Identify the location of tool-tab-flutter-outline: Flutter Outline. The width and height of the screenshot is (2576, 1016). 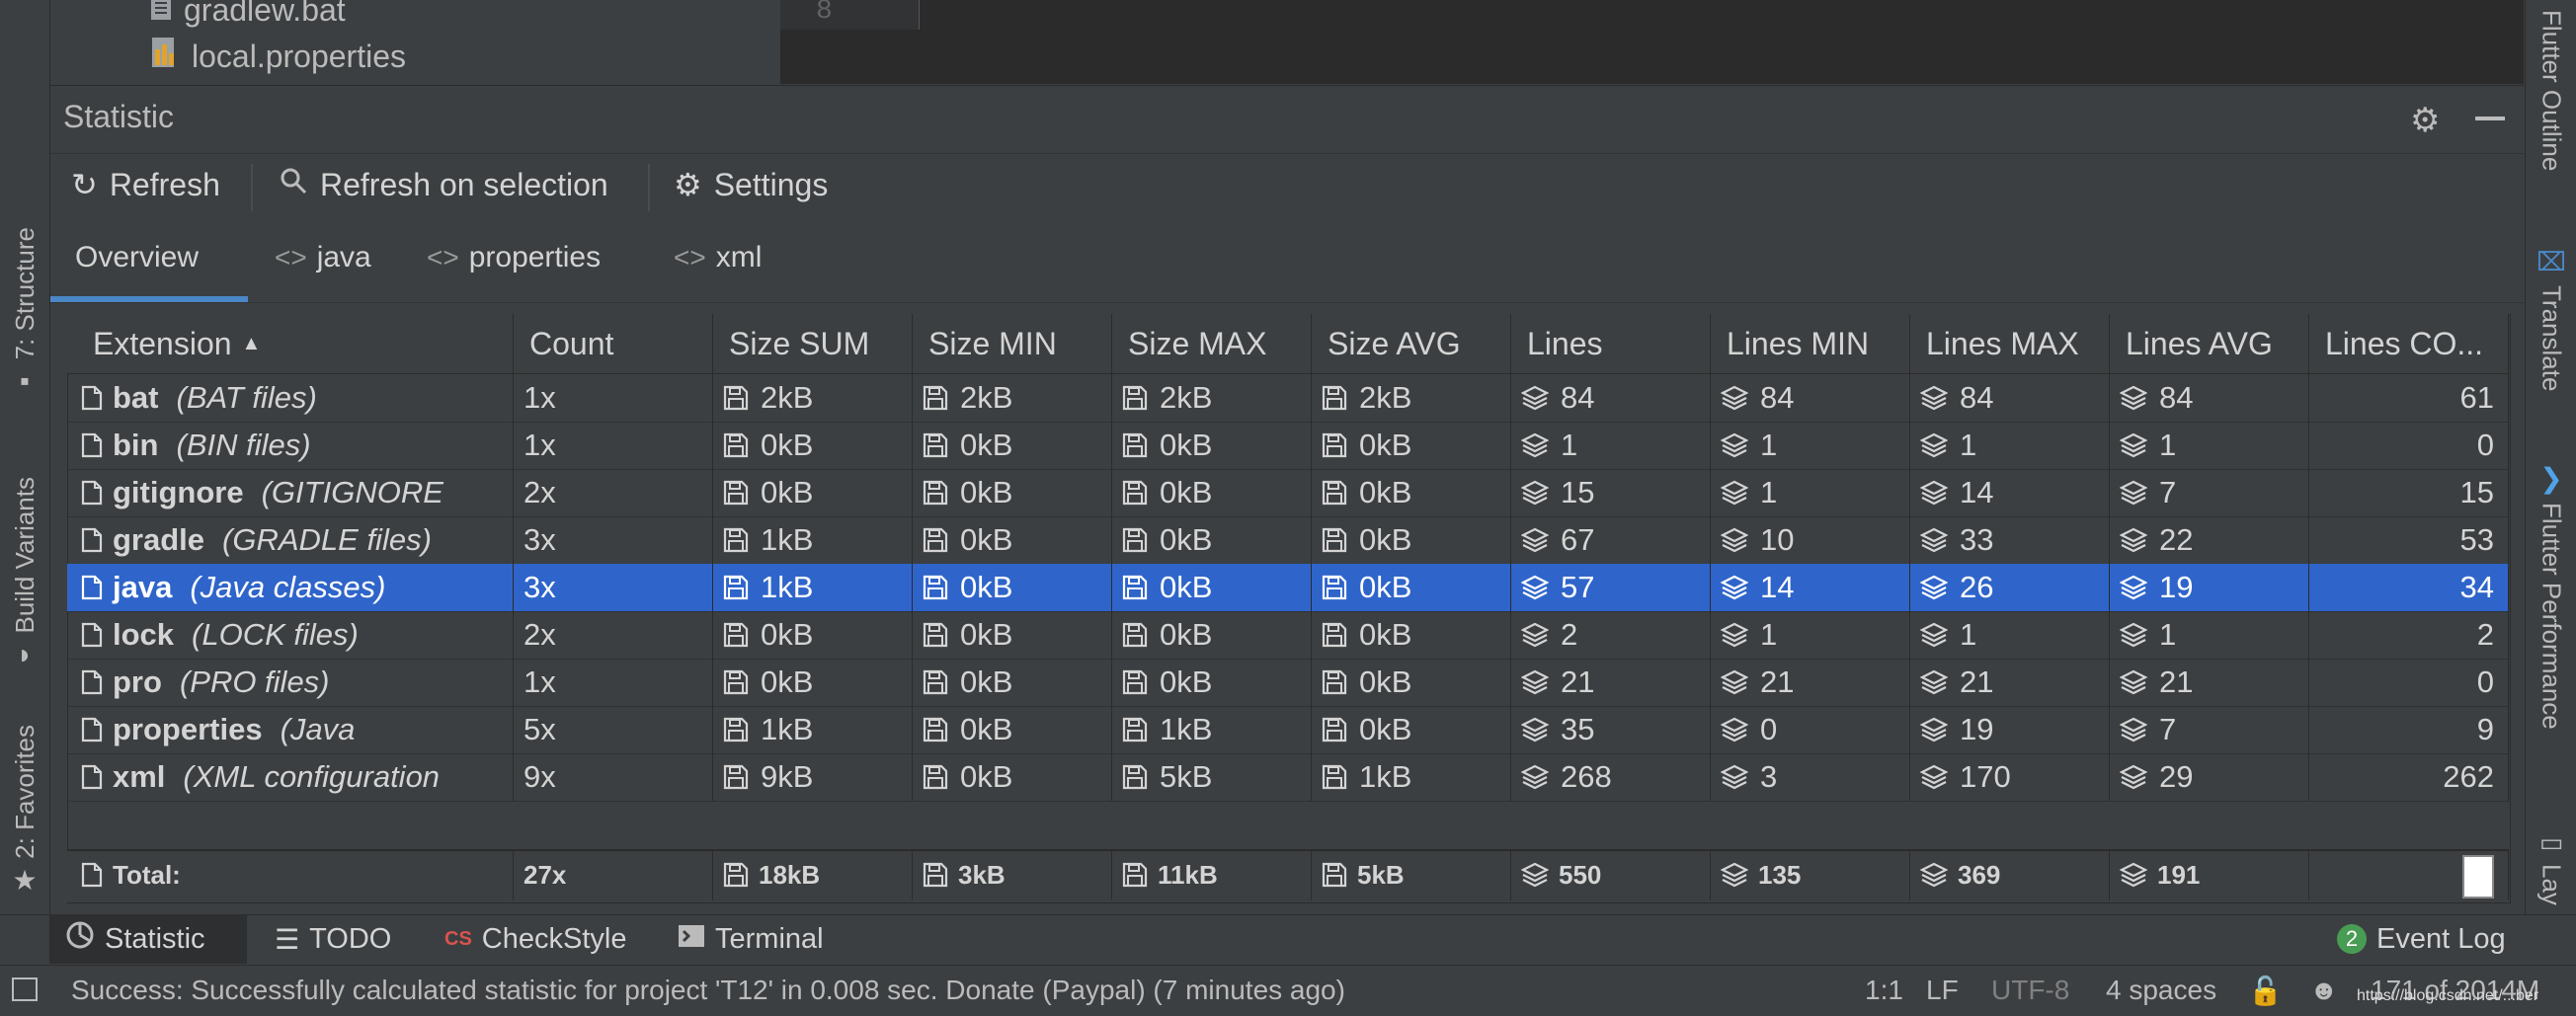
(2551, 90).